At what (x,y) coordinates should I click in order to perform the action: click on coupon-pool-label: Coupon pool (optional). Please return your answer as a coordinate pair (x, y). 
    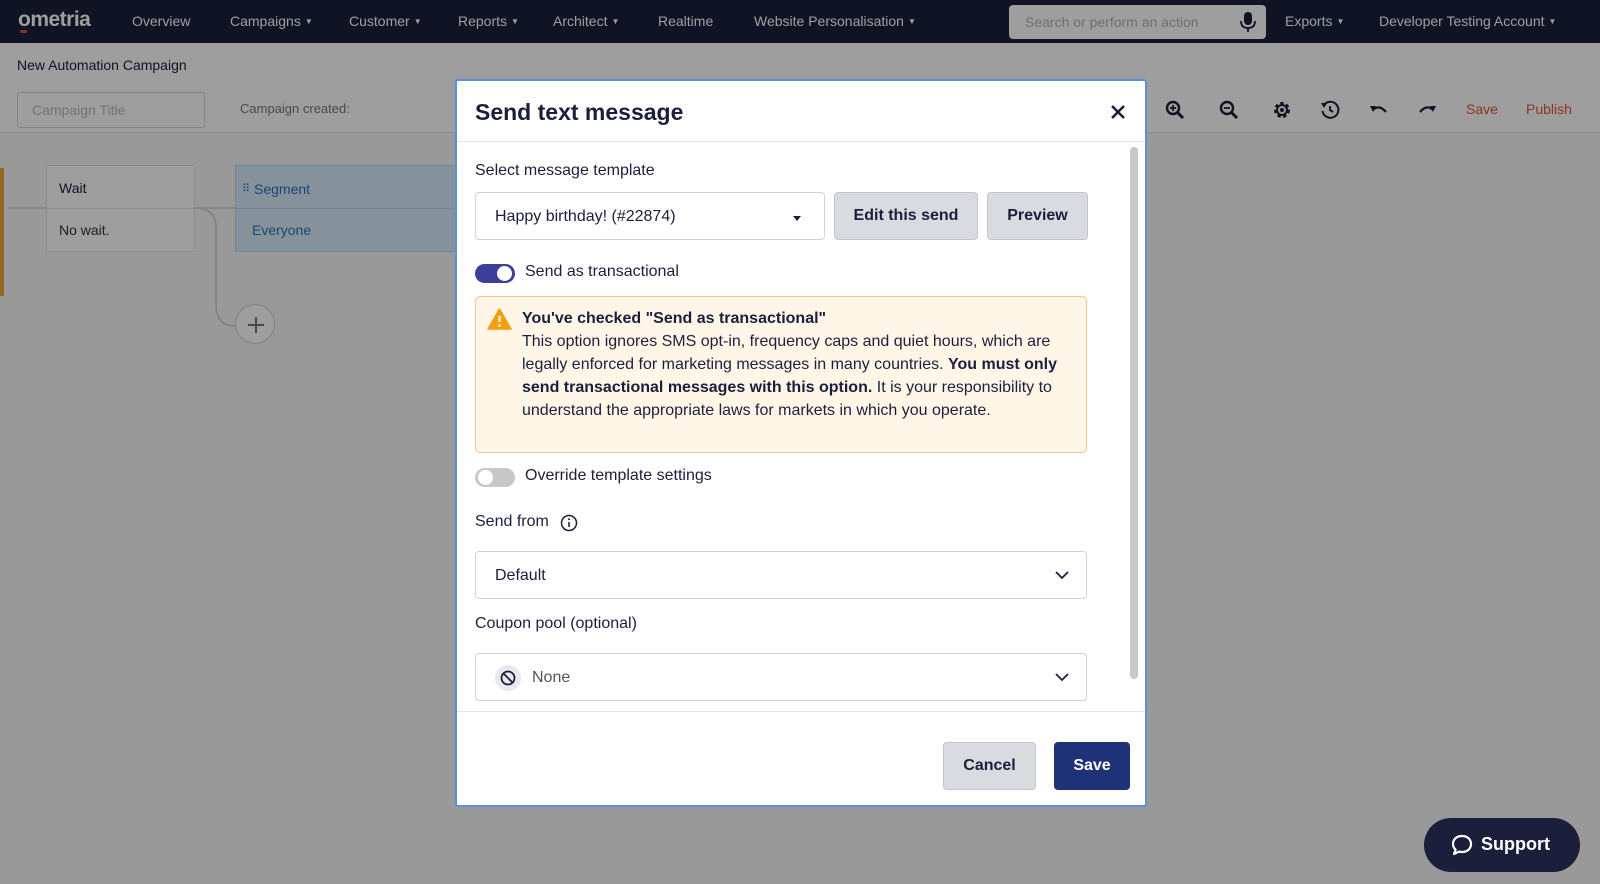
    Looking at the image, I should click on (556, 623).